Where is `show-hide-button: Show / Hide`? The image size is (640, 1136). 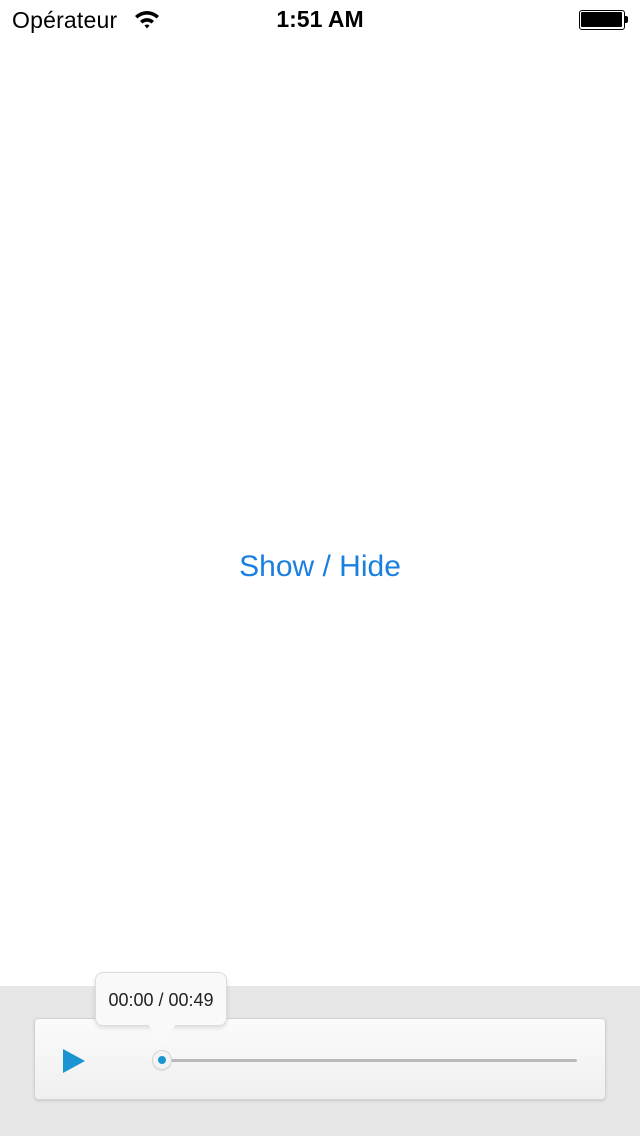
show-hide-button: Show / Hide is located at coordinates (320, 567).